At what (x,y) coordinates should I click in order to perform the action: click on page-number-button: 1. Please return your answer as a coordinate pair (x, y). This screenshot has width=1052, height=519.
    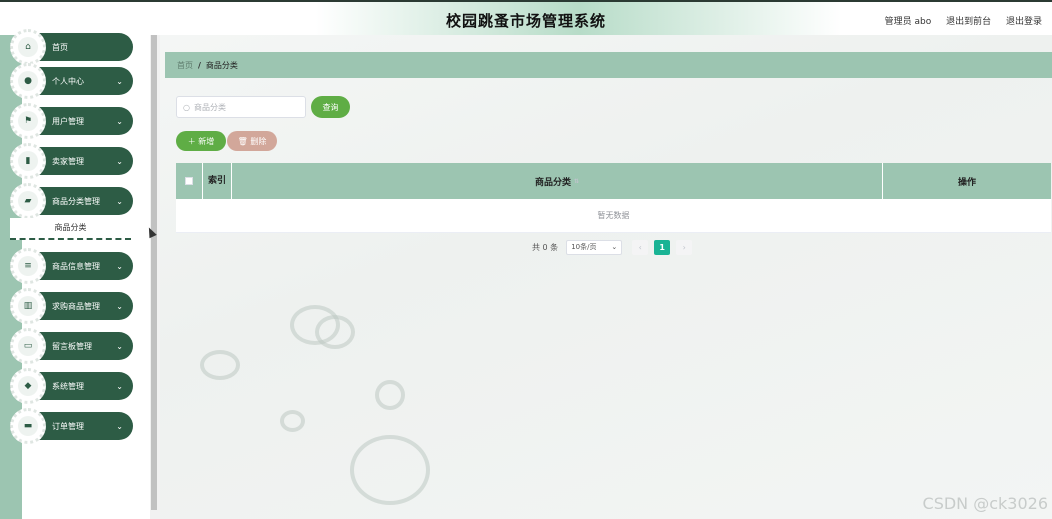
    Looking at the image, I should click on (662, 247).